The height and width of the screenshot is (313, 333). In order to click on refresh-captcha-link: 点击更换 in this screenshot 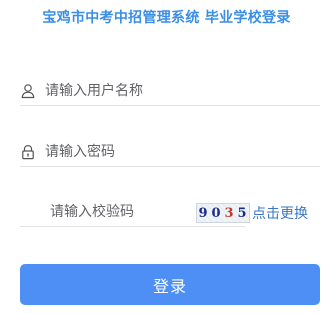, I will do `click(280, 213)`.